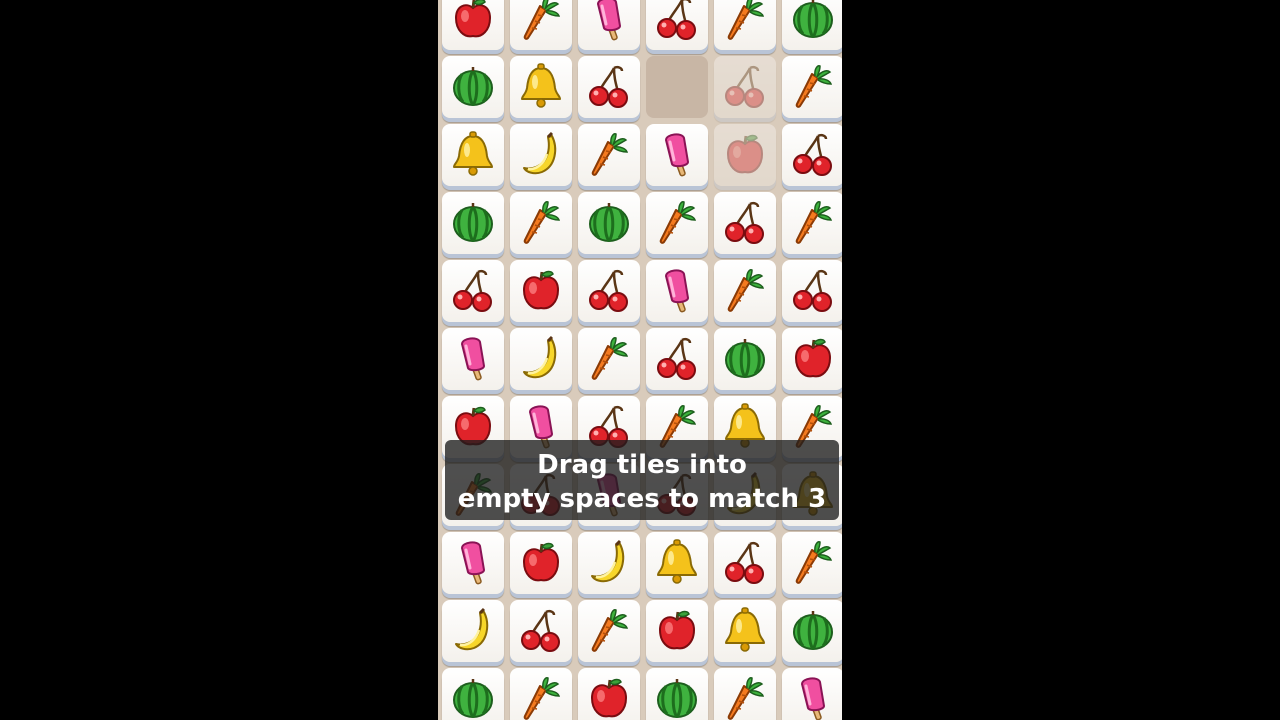 The height and width of the screenshot is (720, 1280). I want to click on empty-tile-slot, so click(677, 87).